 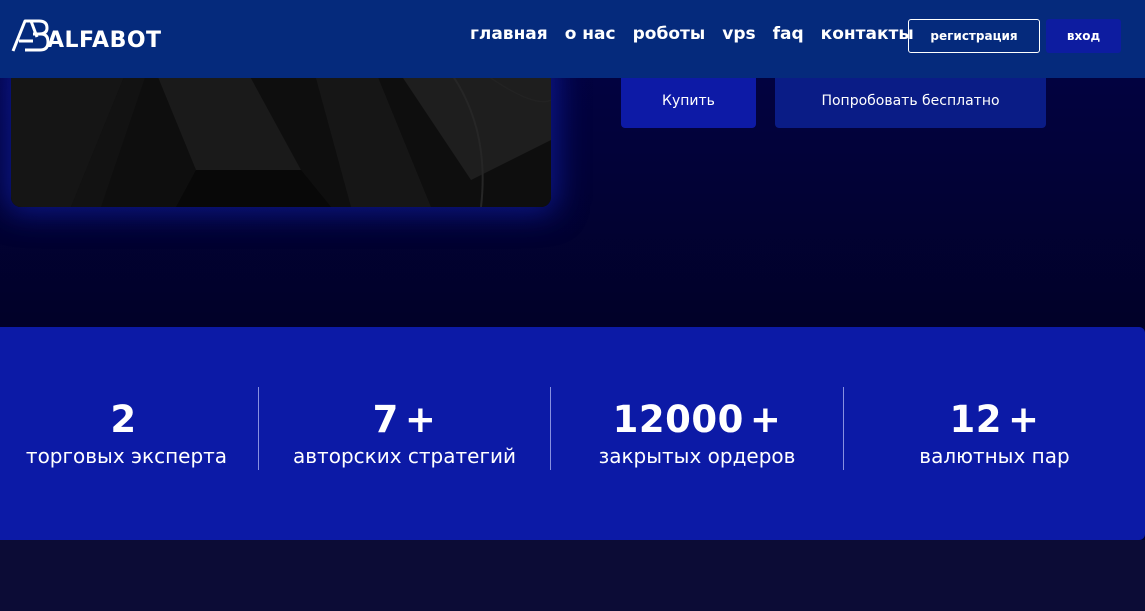 I want to click on stat-experts: 2 торговых эксперта, so click(x=126, y=433).